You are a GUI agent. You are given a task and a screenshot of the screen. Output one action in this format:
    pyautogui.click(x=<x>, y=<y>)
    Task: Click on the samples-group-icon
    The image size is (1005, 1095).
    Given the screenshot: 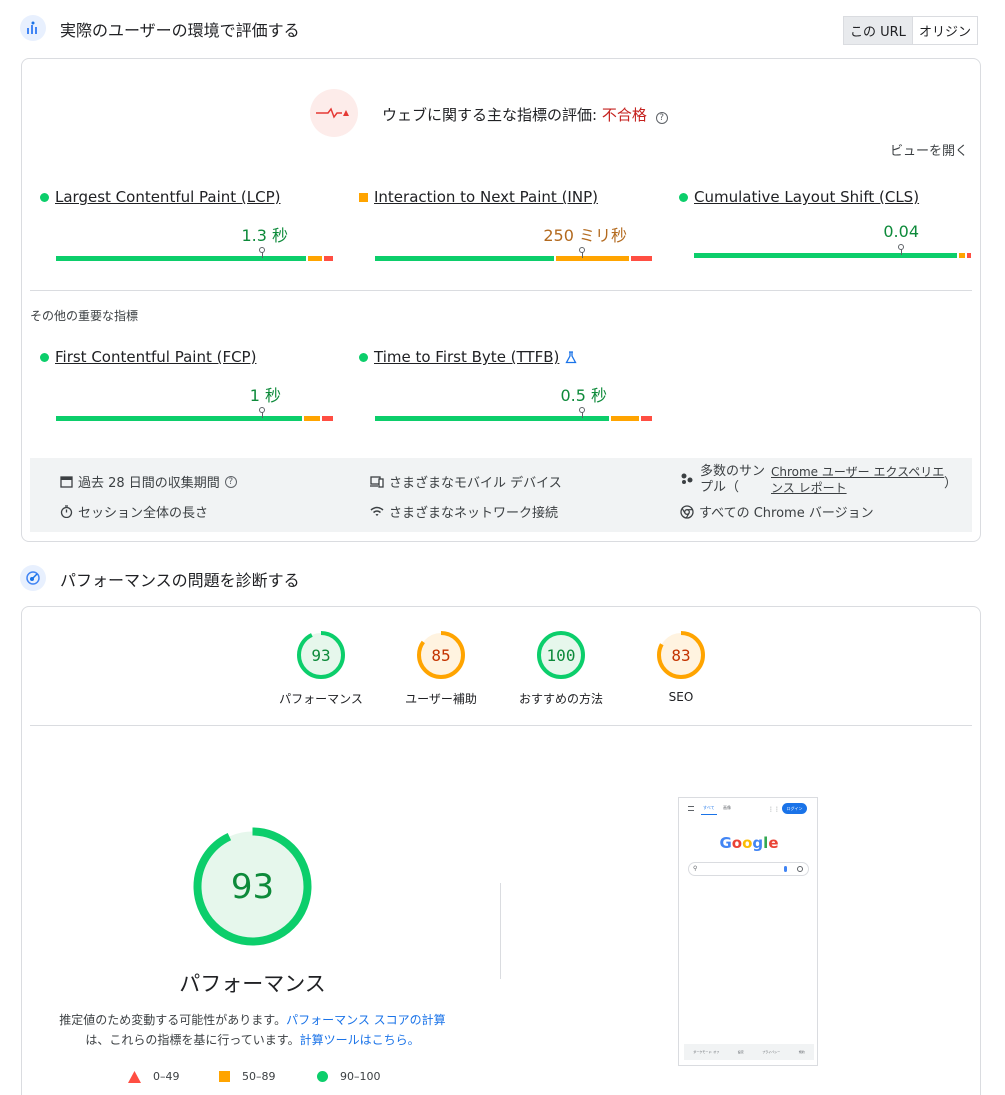 What is the action you would take?
    pyautogui.click(x=687, y=480)
    